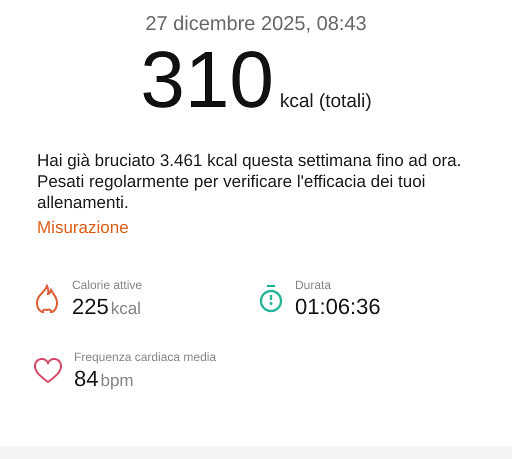  I want to click on total-unit: kcal (totali), so click(326, 102).